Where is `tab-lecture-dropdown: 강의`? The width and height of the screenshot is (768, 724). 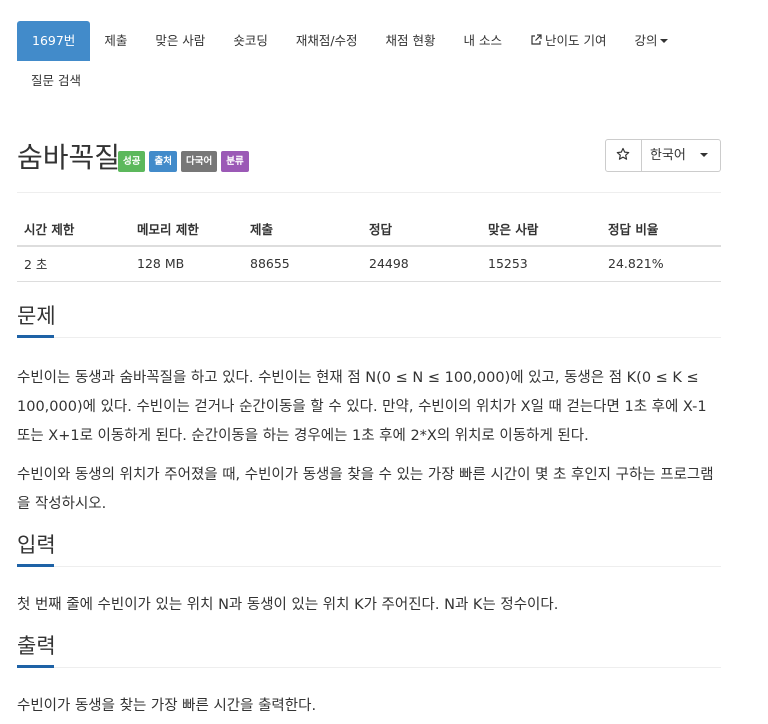
tab-lecture-dropdown: 강의 is located at coordinates (651, 41).